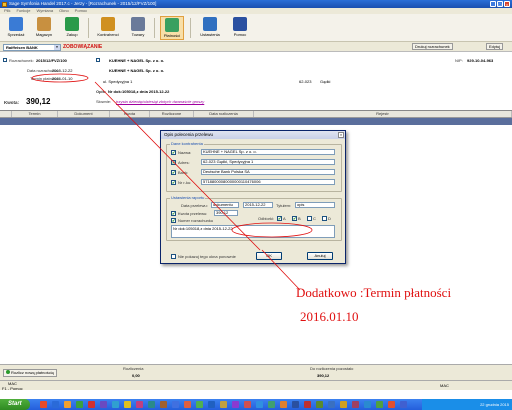  I want to click on annotation-text-1: Dodatkowo :Termin płatności, so click(374, 292).